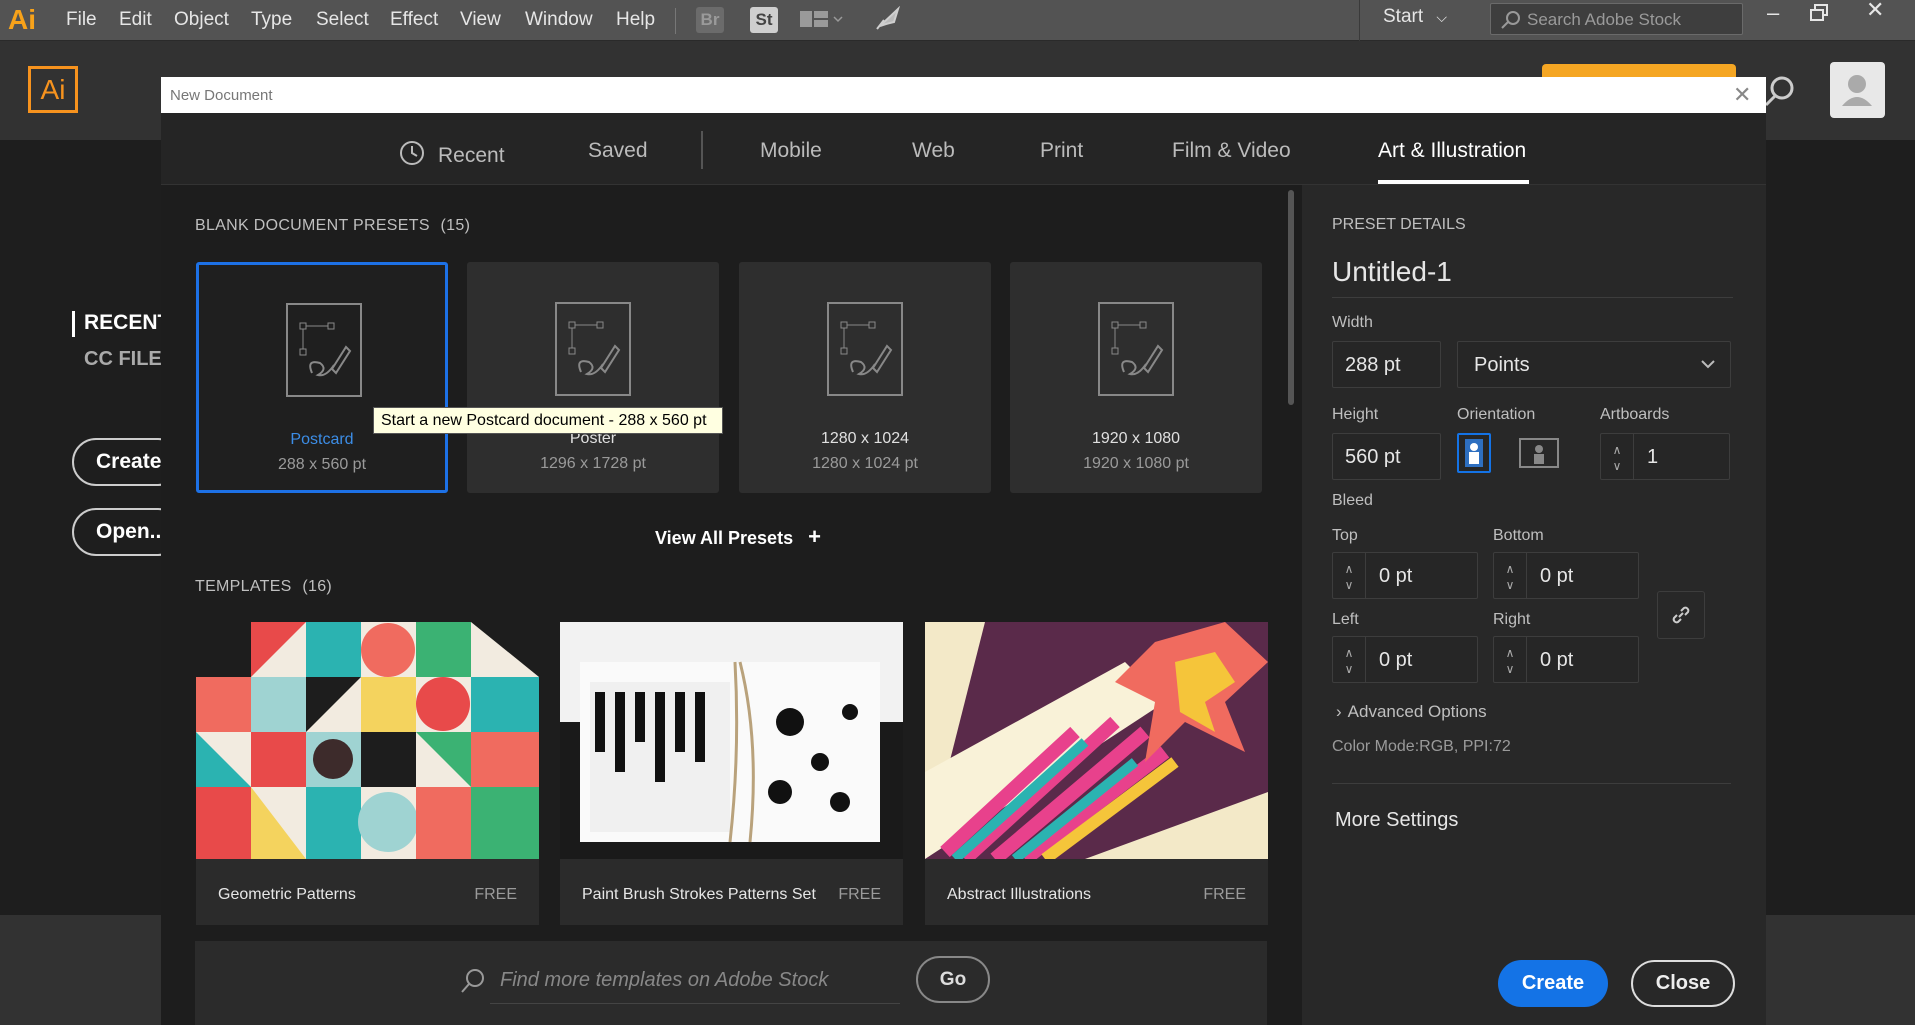 The width and height of the screenshot is (1915, 1025). Describe the element at coordinates (1665, 456) in the screenshot. I see `artboards-input: ∧ ∨ 1` at that location.